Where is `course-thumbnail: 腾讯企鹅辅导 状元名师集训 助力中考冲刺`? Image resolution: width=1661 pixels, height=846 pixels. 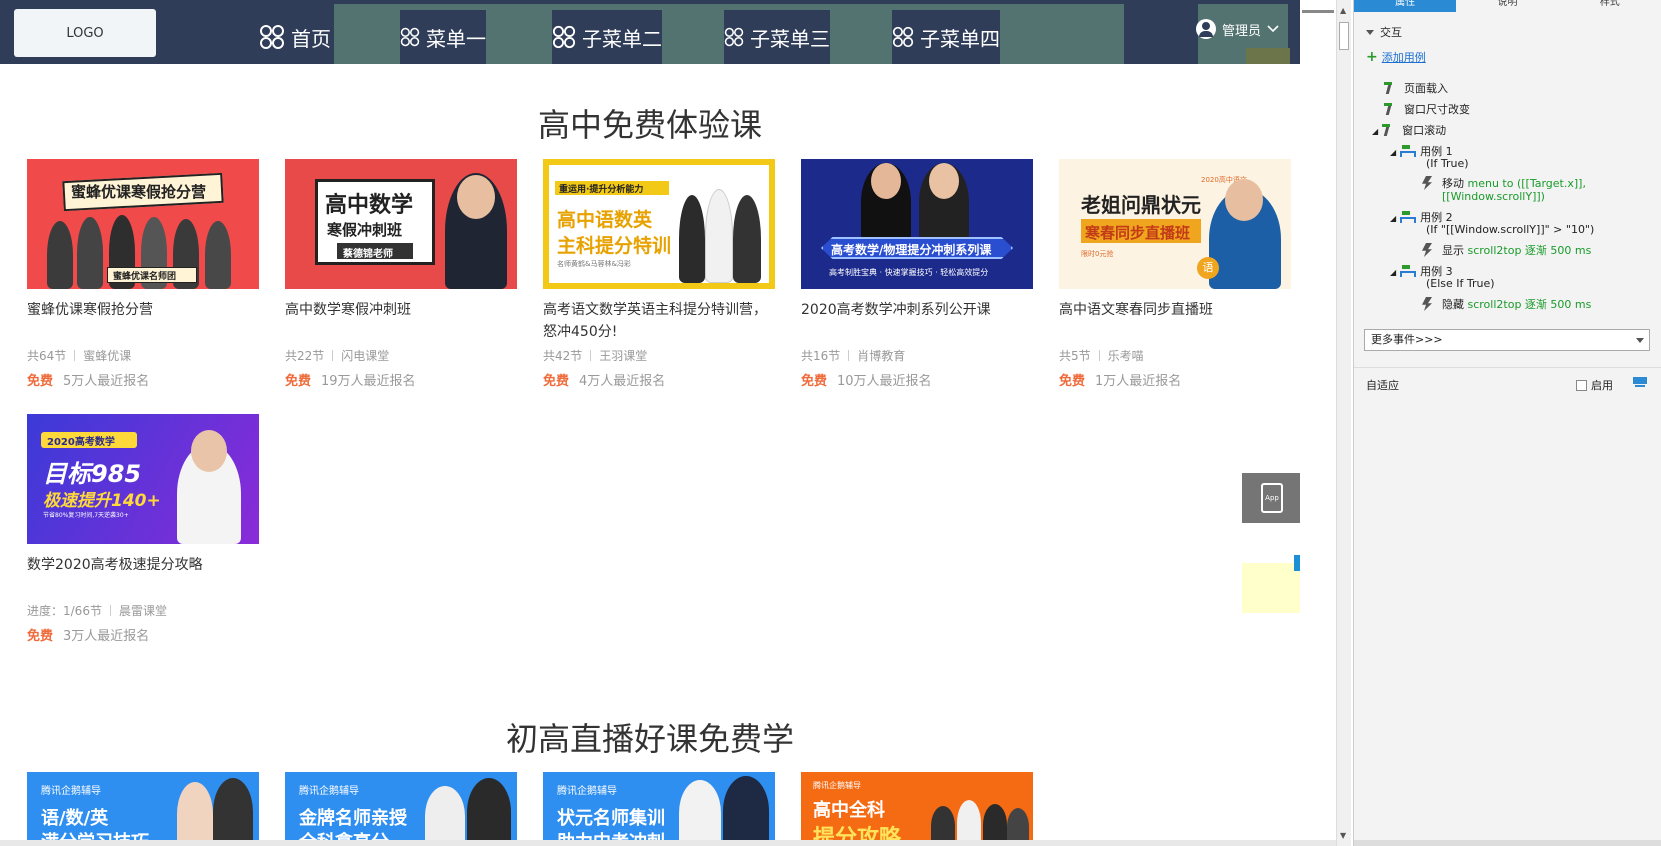 course-thumbnail: 腾讯企鹅辅导 状元名师集训 助力中考冲刺 is located at coordinates (659, 809).